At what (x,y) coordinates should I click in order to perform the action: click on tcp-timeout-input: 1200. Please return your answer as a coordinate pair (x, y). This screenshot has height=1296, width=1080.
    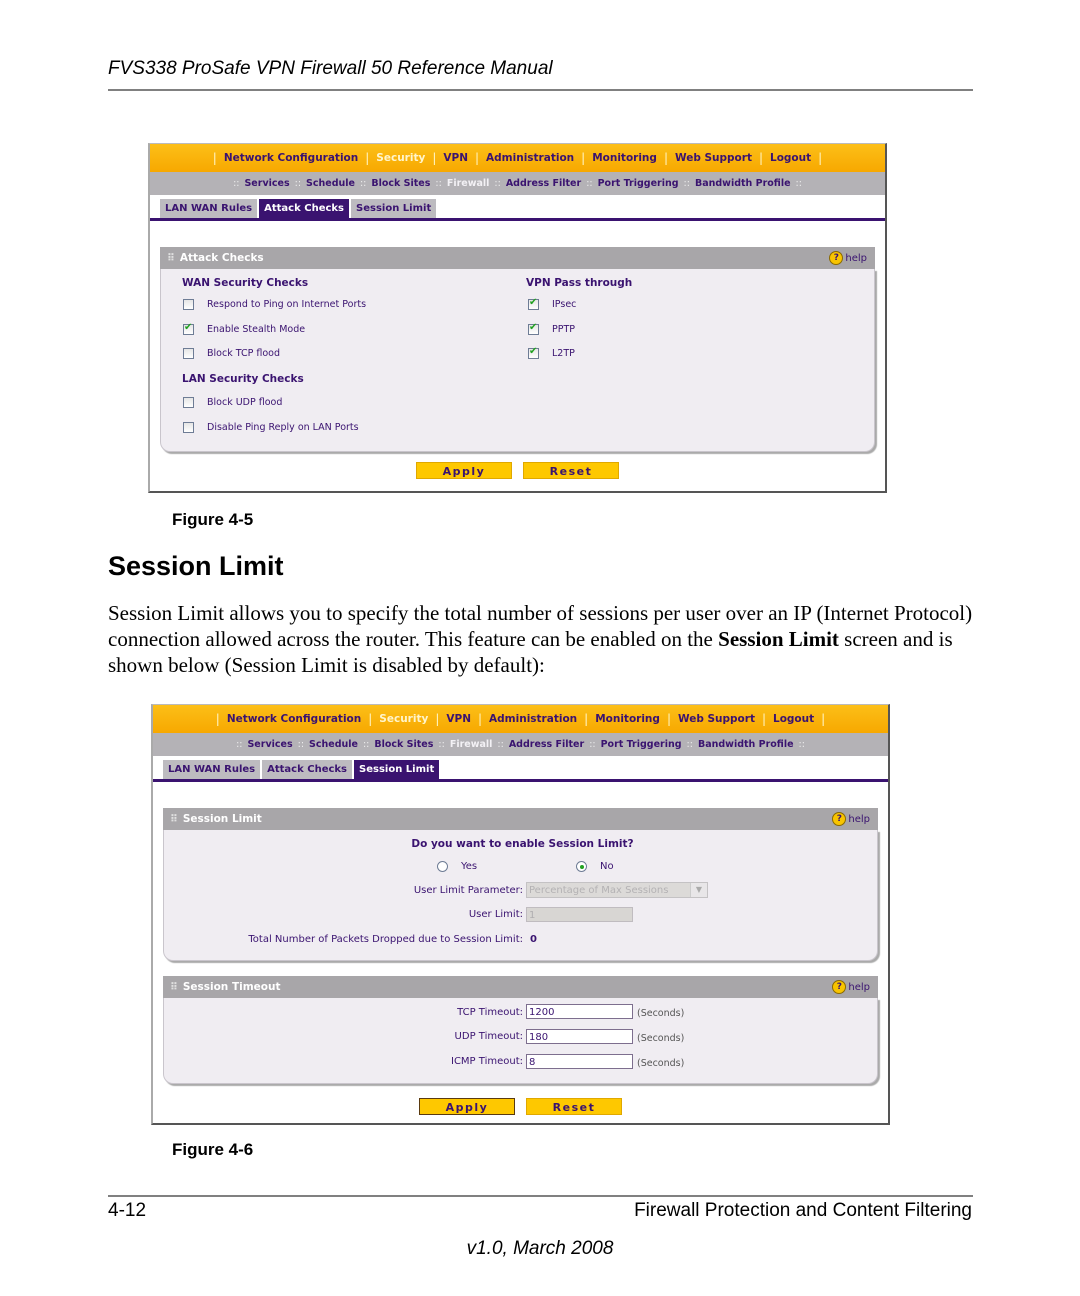
    Looking at the image, I should click on (579, 1011).